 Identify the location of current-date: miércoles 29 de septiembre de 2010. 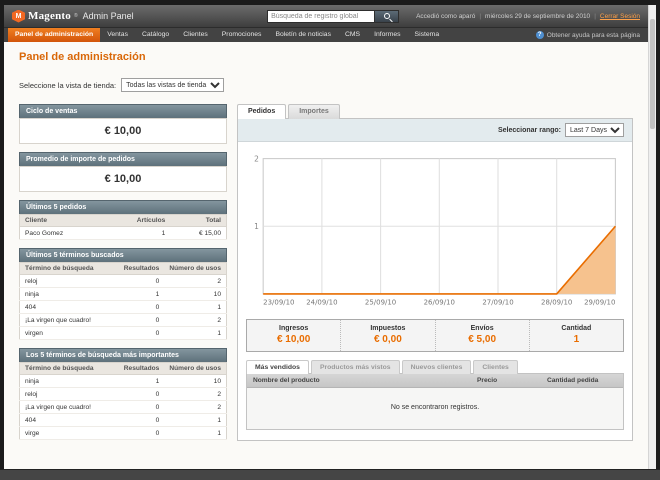
(538, 16).